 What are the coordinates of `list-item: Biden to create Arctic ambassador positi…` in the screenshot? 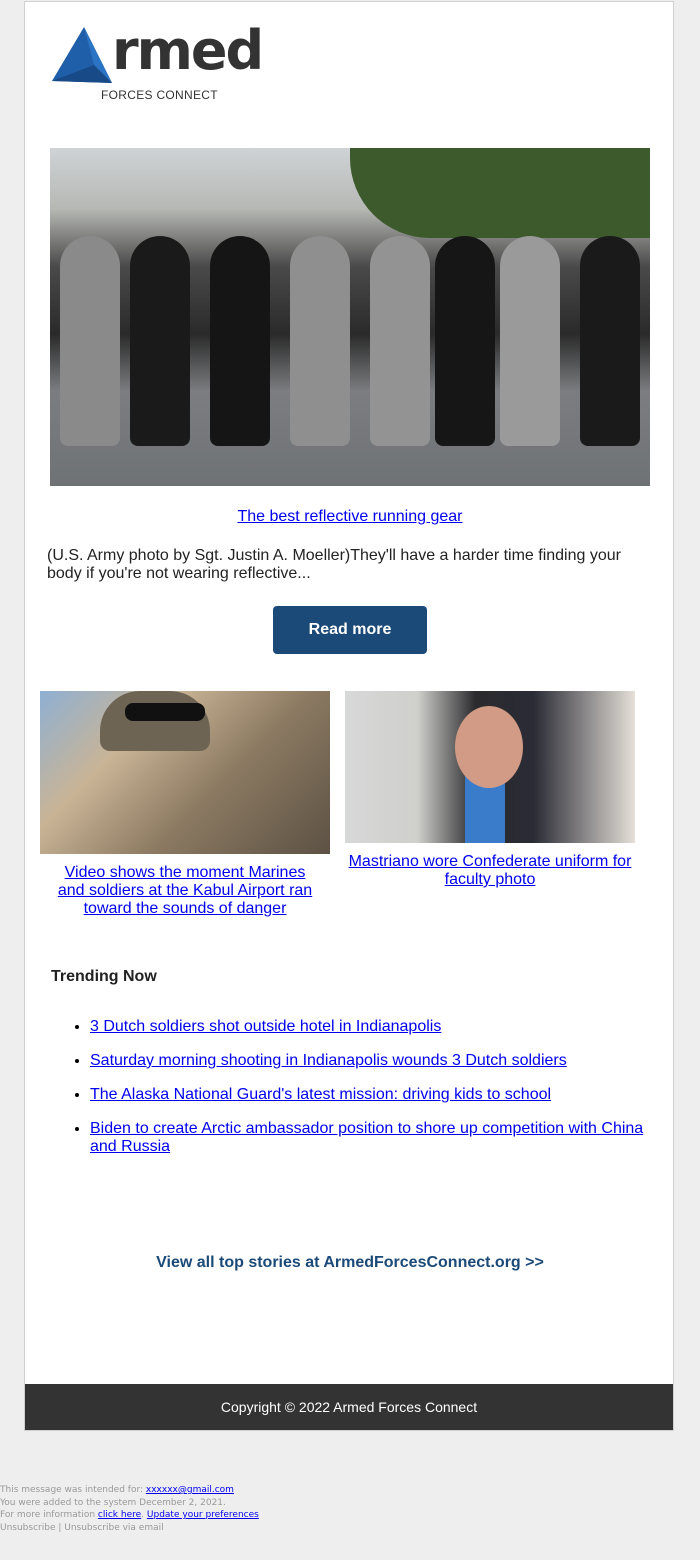 It's located at (370, 1138).